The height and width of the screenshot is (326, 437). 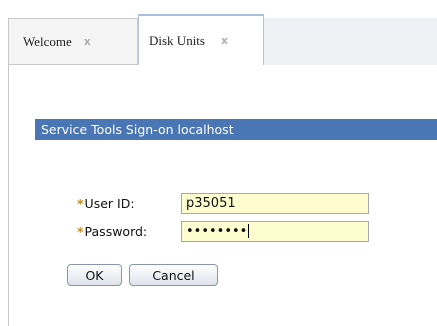 What do you see at coordinates (8, 195) in the screenshot?
I see `content-border` at bounding box center [8, 195].